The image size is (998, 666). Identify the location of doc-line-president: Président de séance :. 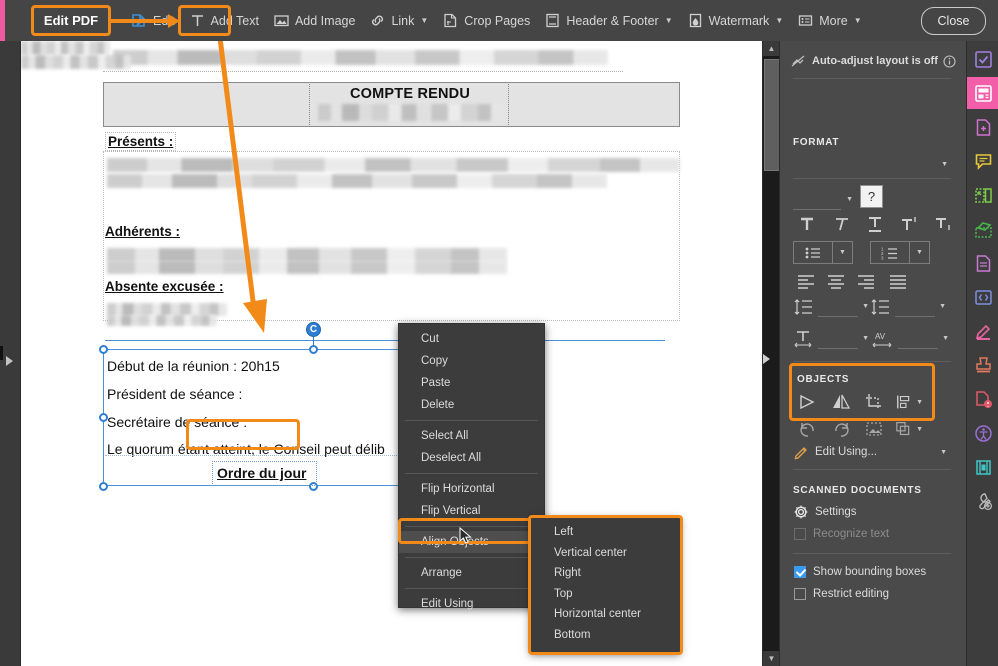
(174, 394).